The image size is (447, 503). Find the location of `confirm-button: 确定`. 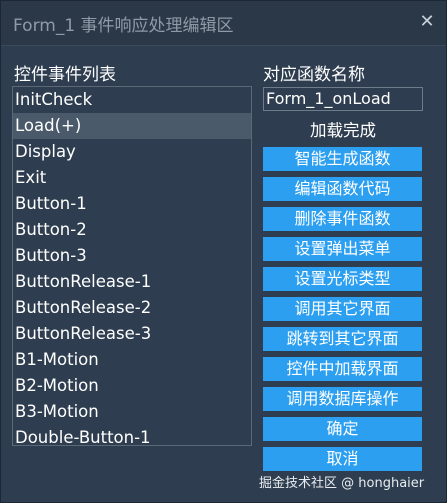

confirm-button: 确定 is located at coordinates (342, 429).